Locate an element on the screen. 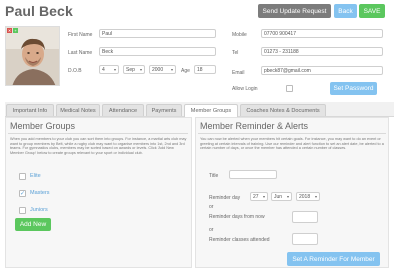 The width and height of the screenshot is (399, 271). group-label-masters: Masters is located at coordinates (40, 193).